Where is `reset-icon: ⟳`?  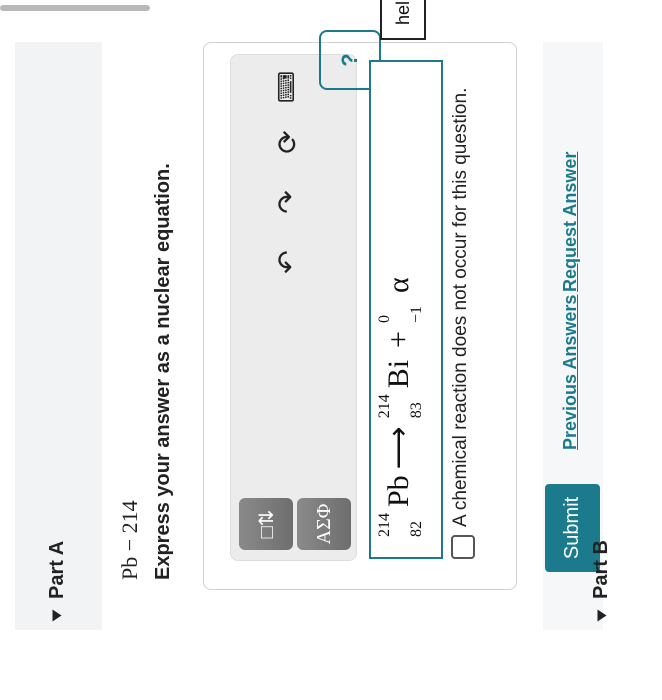
reset-icon: ⟳ is located at coordinates (287, 142).